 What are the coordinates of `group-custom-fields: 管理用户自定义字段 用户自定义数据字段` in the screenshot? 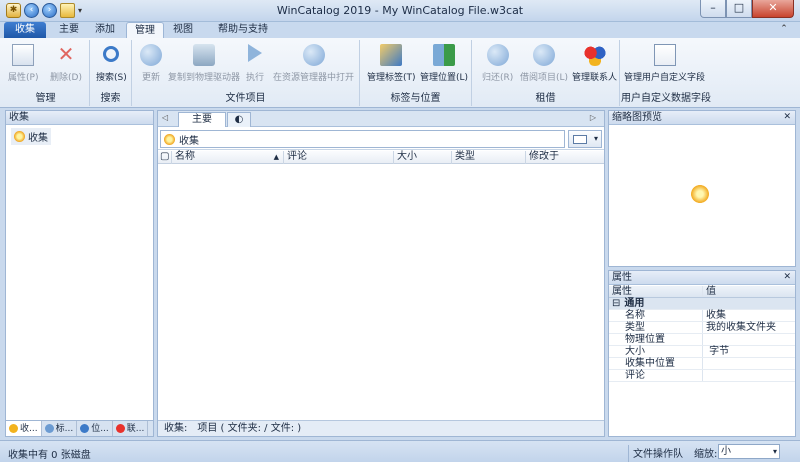 It's located at (666, 73).